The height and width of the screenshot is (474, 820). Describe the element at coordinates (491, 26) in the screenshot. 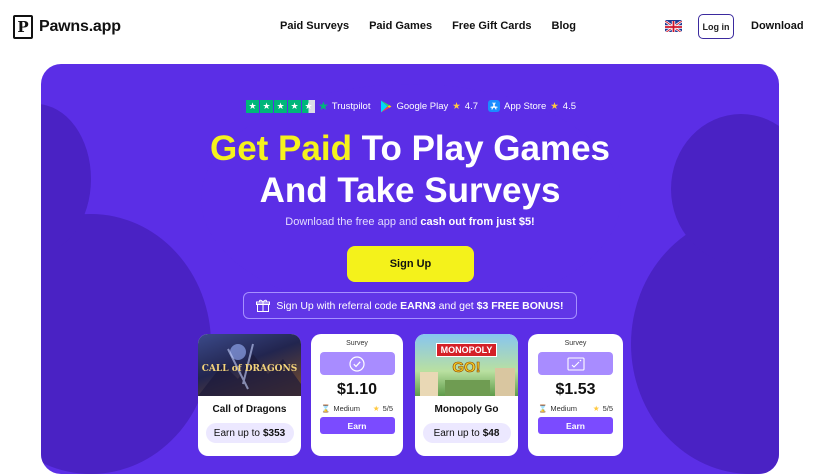

I see `nav-free-gift-cards: Free Gift Cards` at that location.